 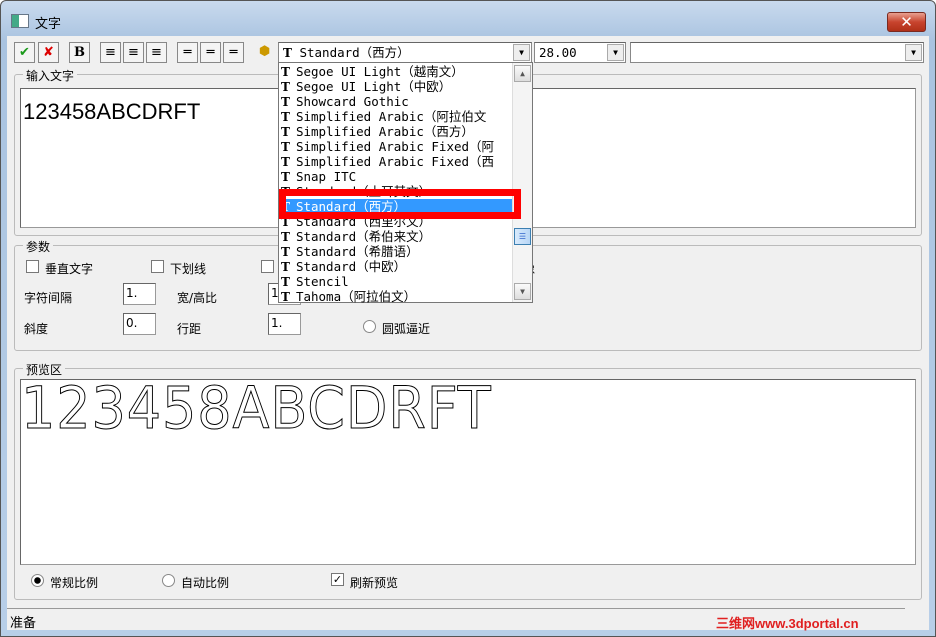 I want to click on font-list-item: T Simplified Arabic（西方）, so click(x=396, y=131).